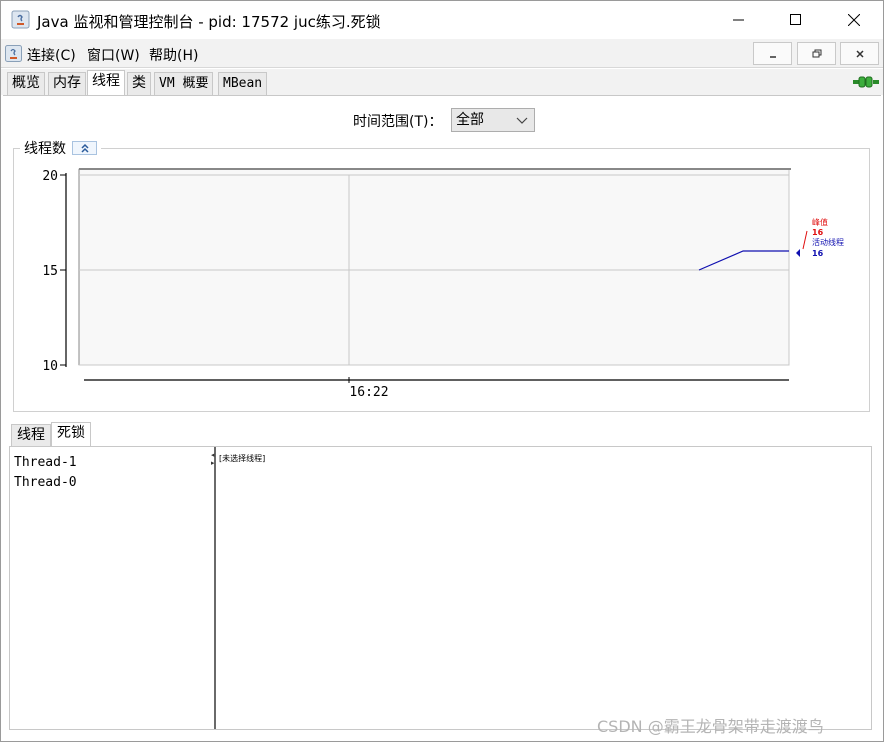  Describe the element at coordinates (71, 434) in the screenshot. I see `subtab-deadlock: 死锁` at that location.